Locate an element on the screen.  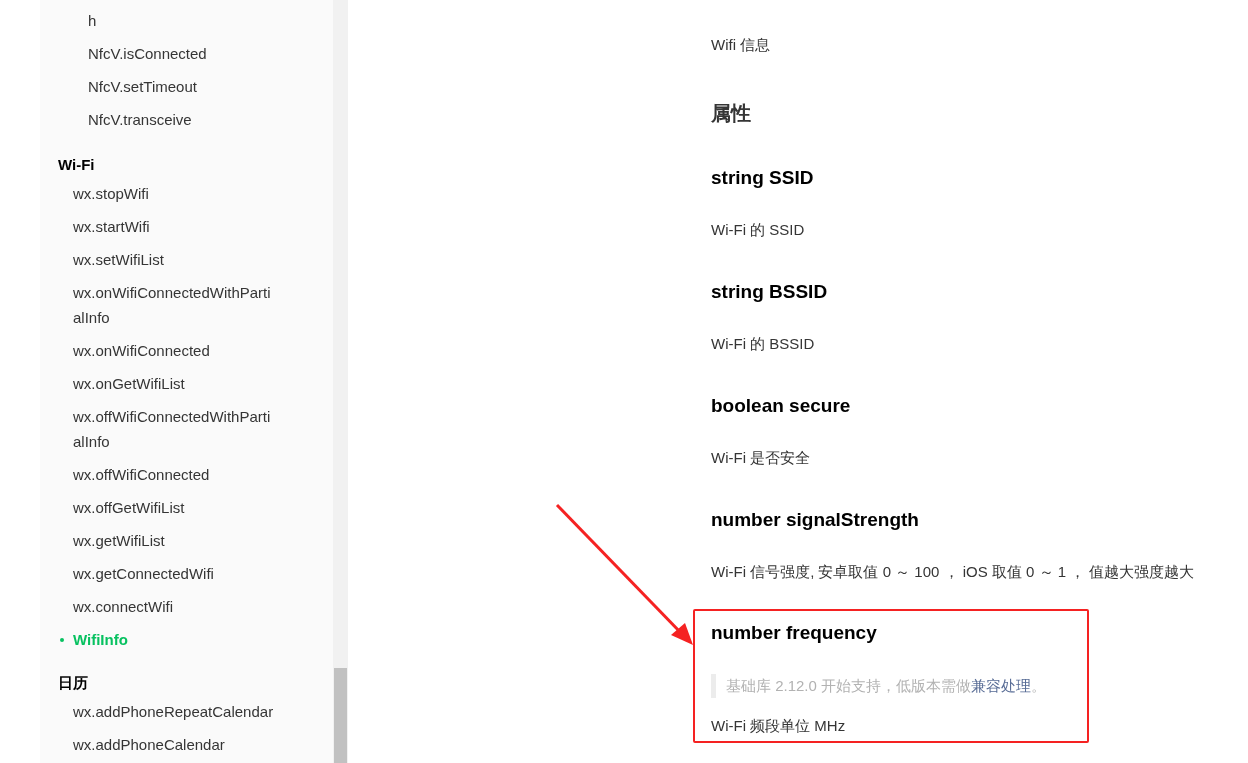
section-title: 属性 is located at coordinates (731, 113).